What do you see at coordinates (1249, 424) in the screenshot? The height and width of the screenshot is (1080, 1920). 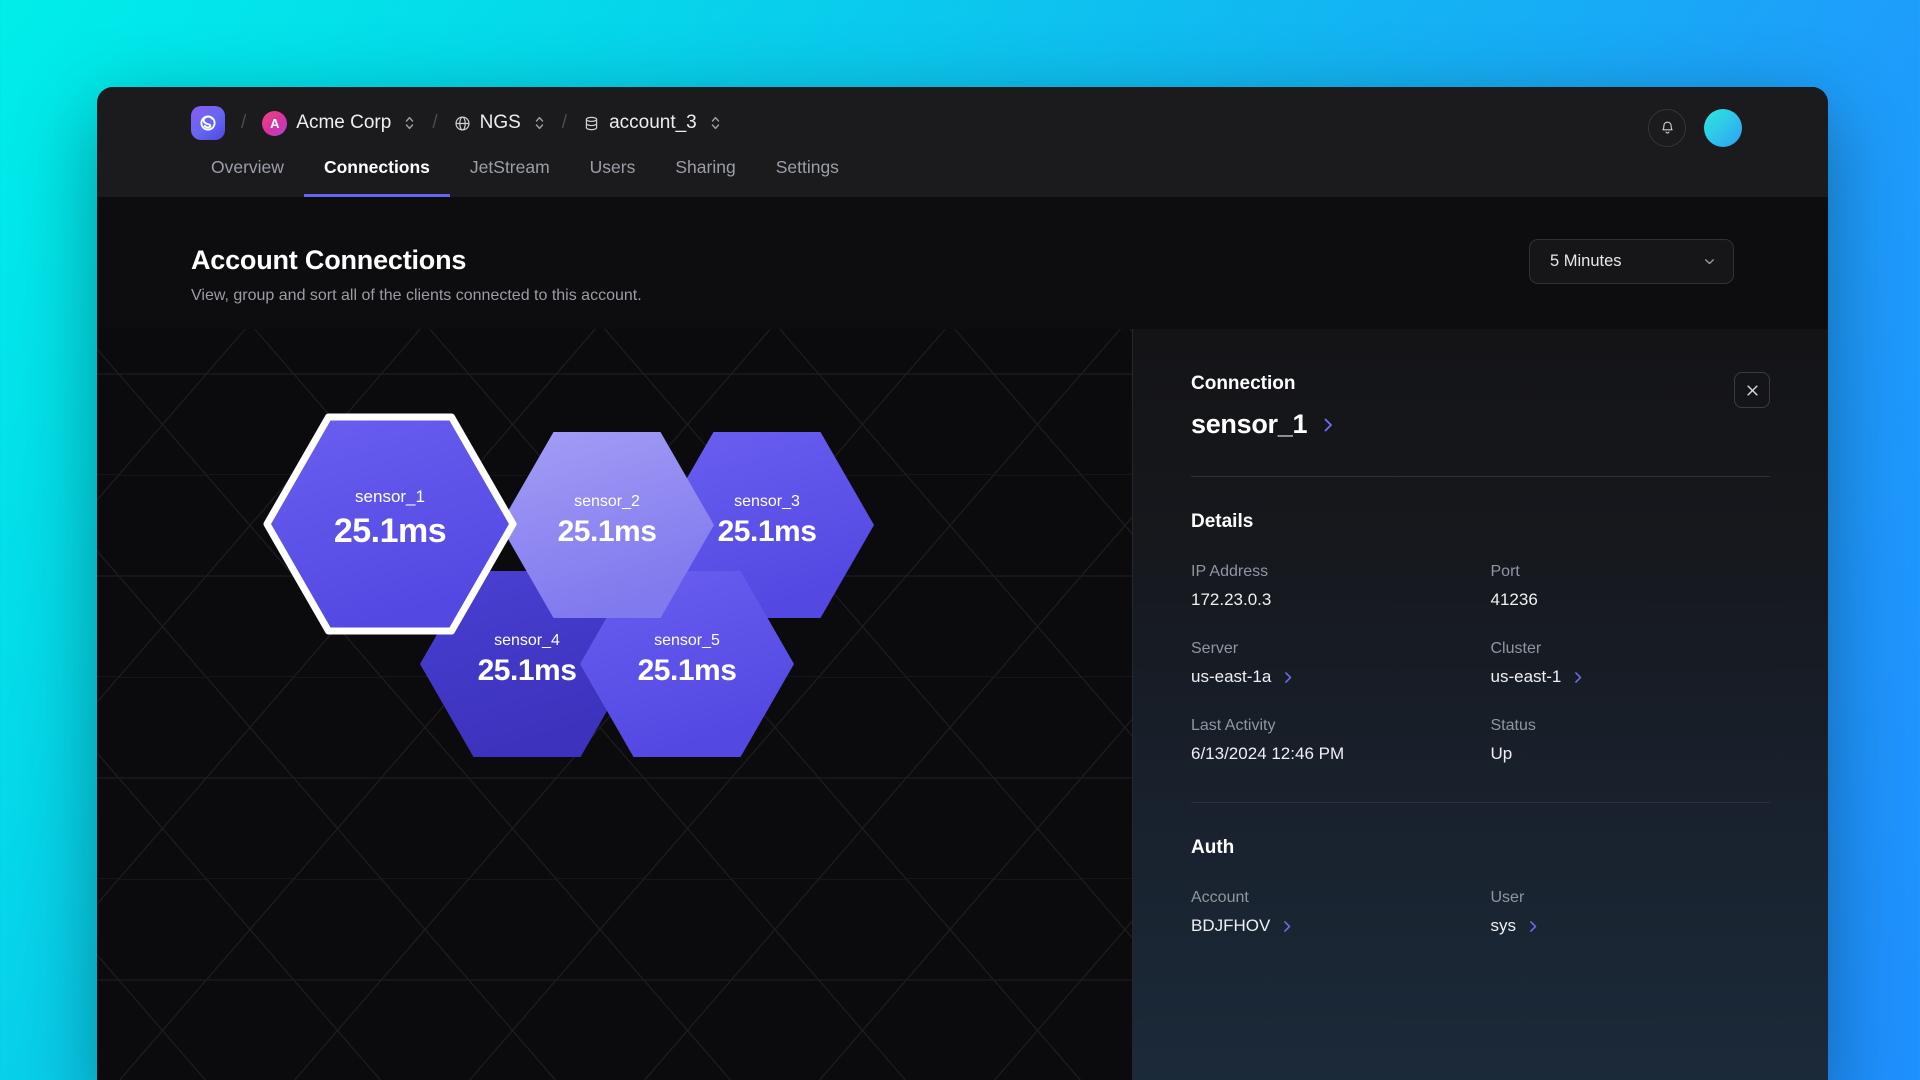 I see `panel-title: sensor_1` at bounding box center [1249, 424].